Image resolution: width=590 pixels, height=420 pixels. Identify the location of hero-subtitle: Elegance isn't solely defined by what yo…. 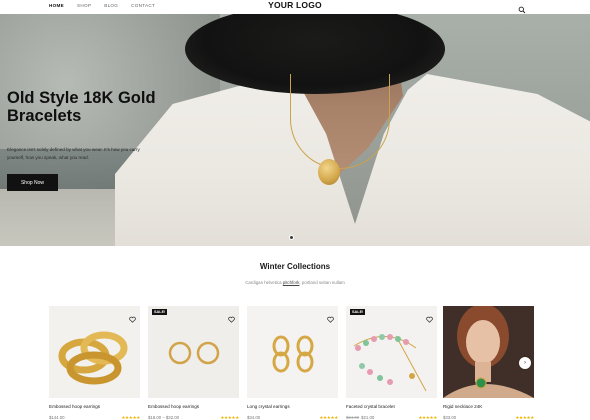
(73, 153).